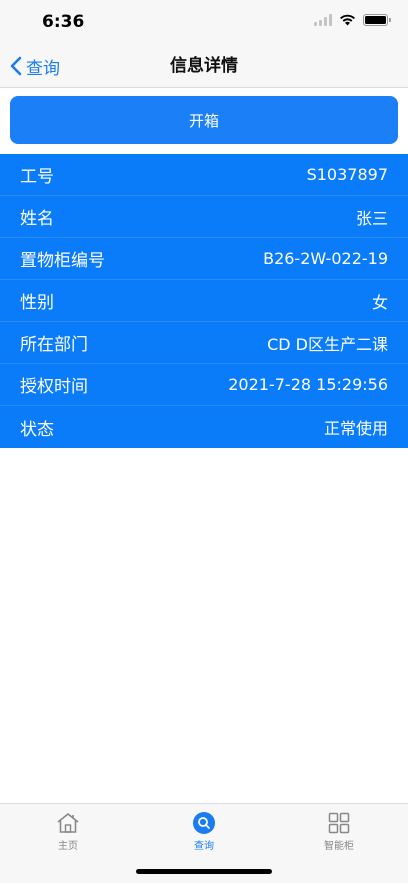 This screenshot has height=883, width=408. What do you see at coordinates (371, 218) in the screenshot?
I see `info-value: 张三` at bounding box center [371, 218].